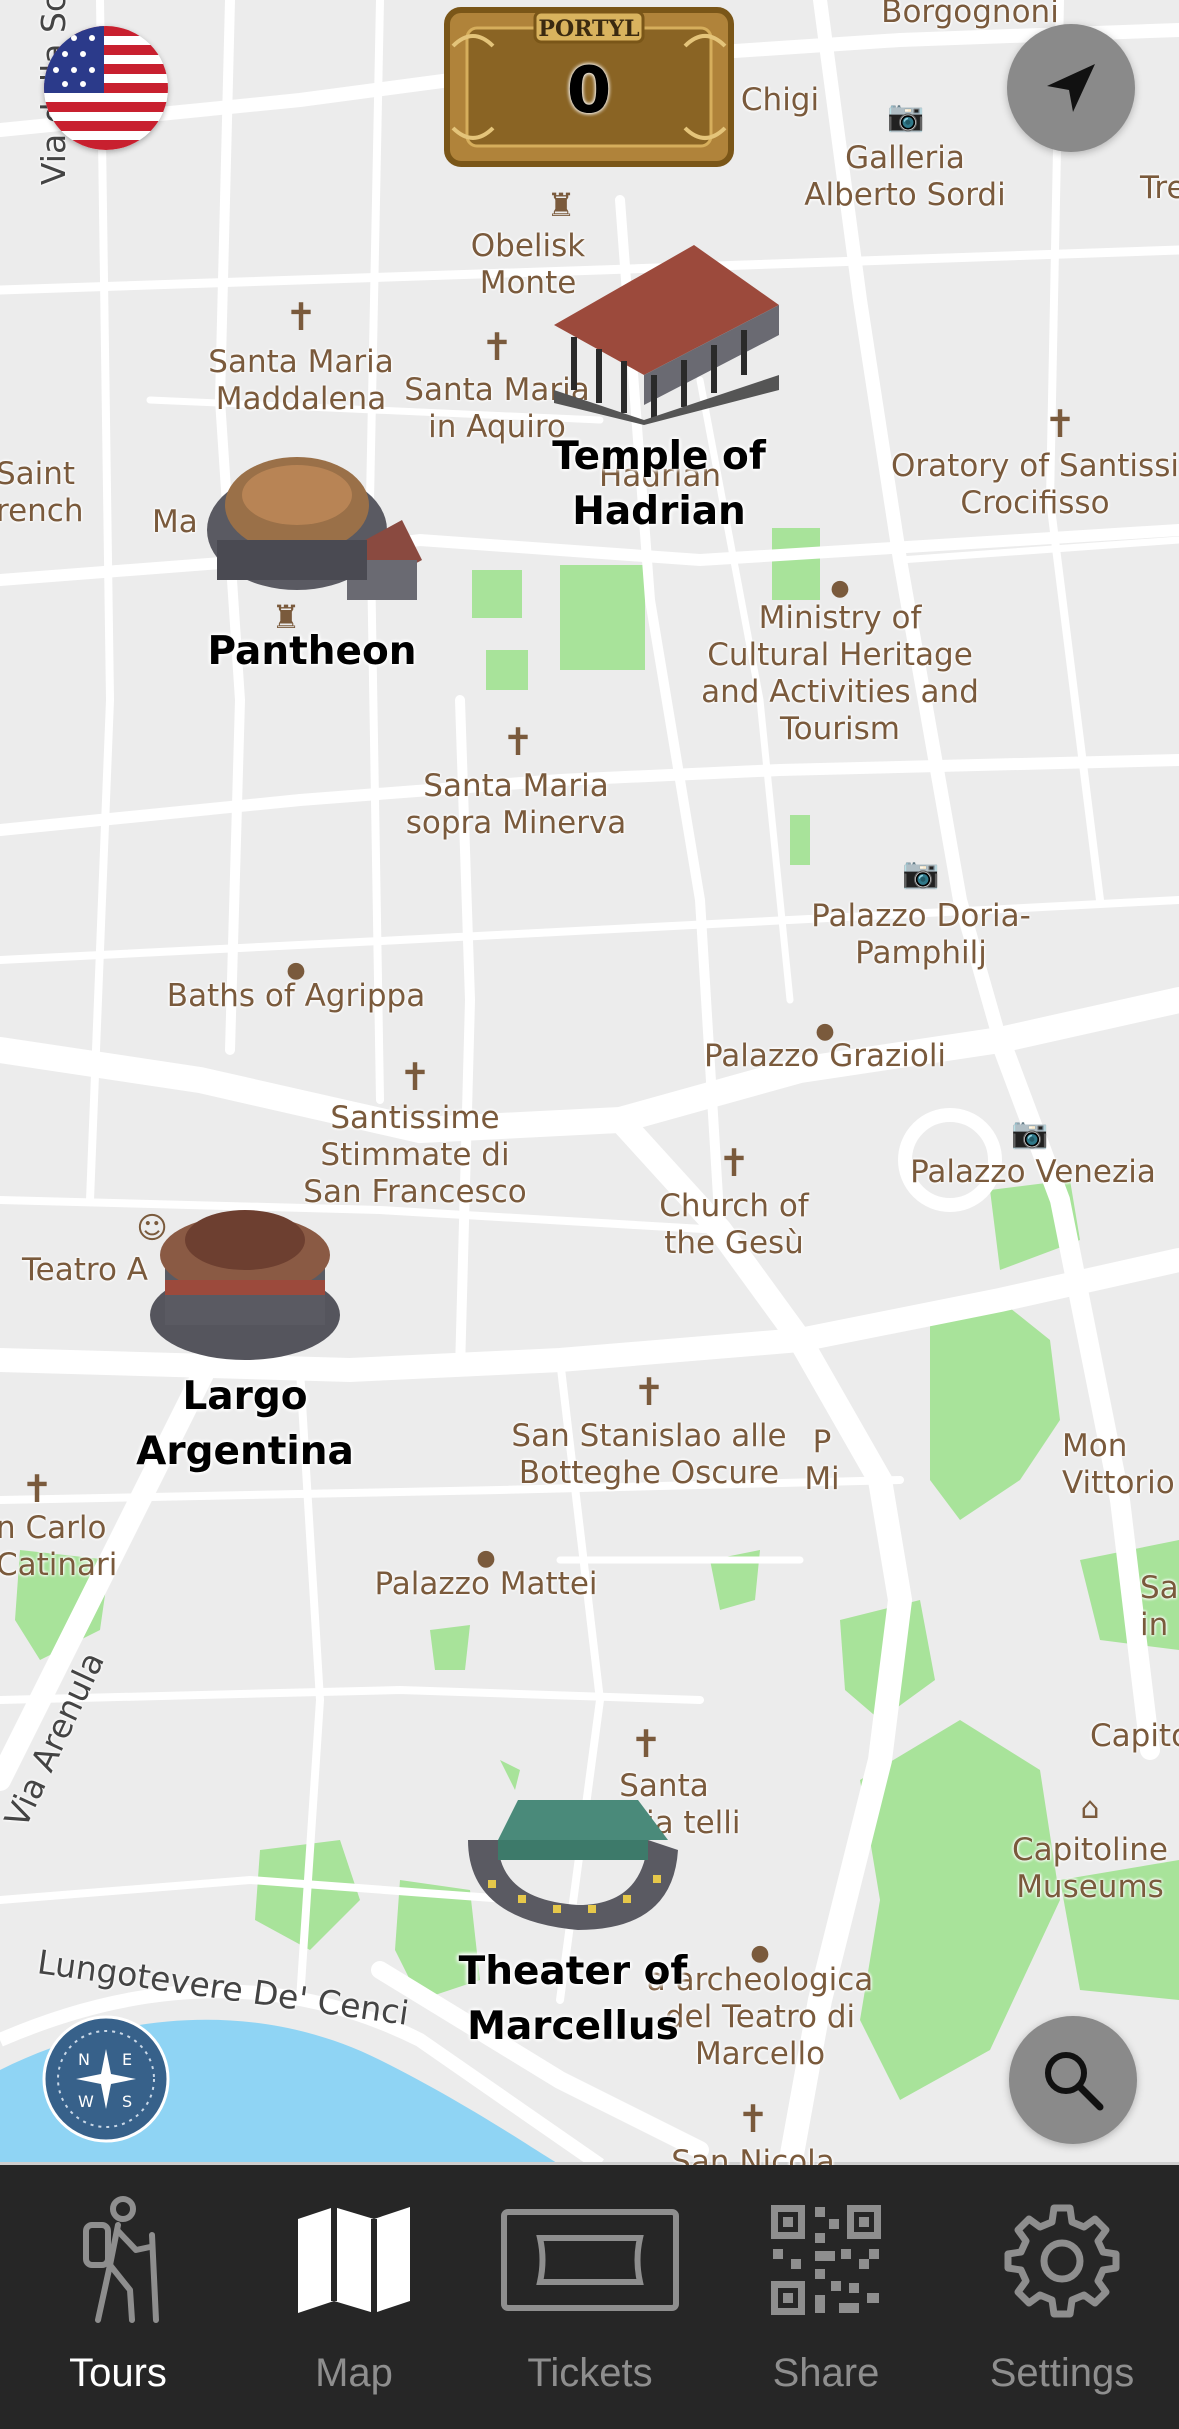 The width and height of the screenshot is (1179, 2429). Describe the element at coordinates (127, 2101) in the screenshot. I see `svg-text: S` at that location.